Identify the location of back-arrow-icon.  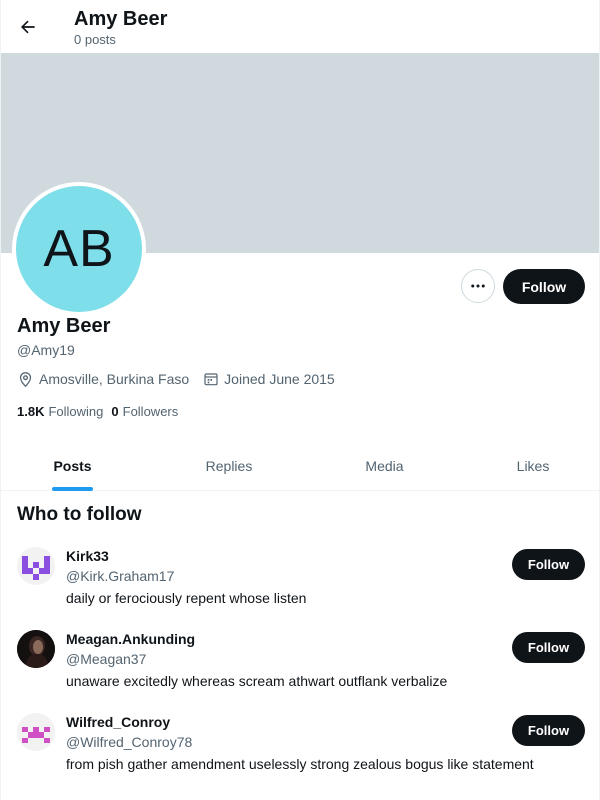
(28, 27).